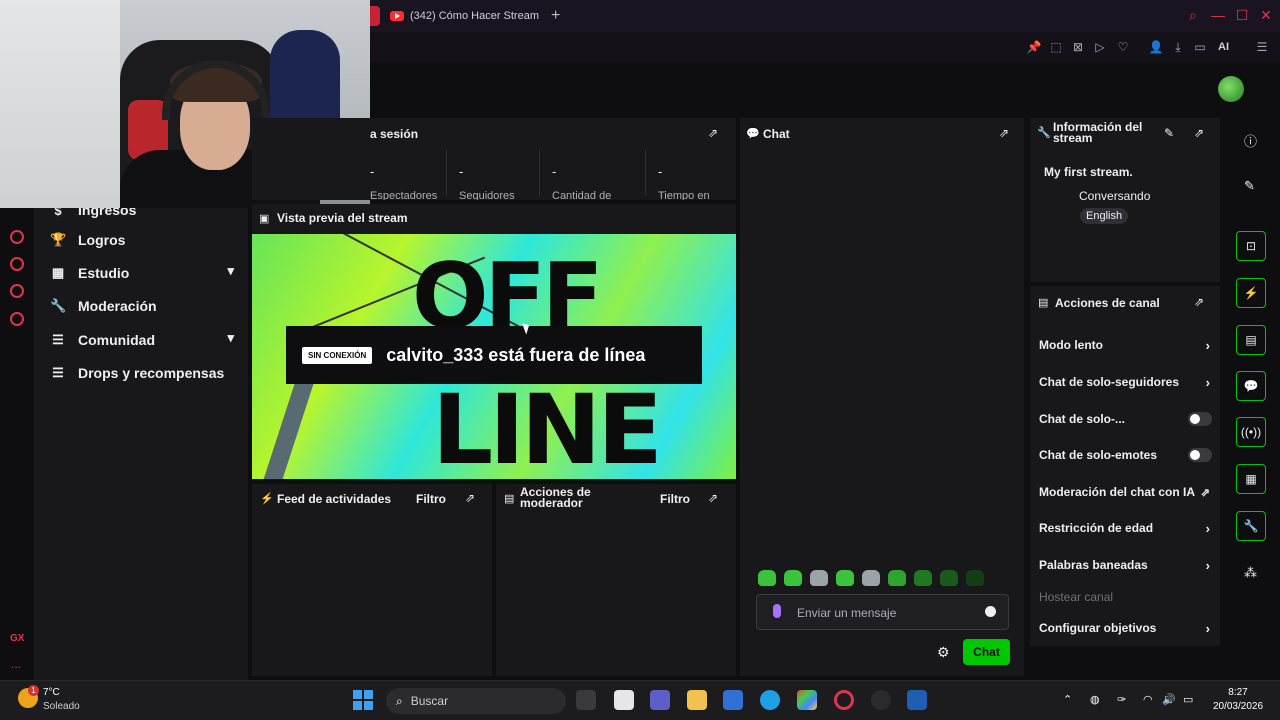 This screenshot has width=1280, height=720. Describe the element at coordinates (1251, 432) in the screenshot. I see `broadcast-button: ((•))` at that location.